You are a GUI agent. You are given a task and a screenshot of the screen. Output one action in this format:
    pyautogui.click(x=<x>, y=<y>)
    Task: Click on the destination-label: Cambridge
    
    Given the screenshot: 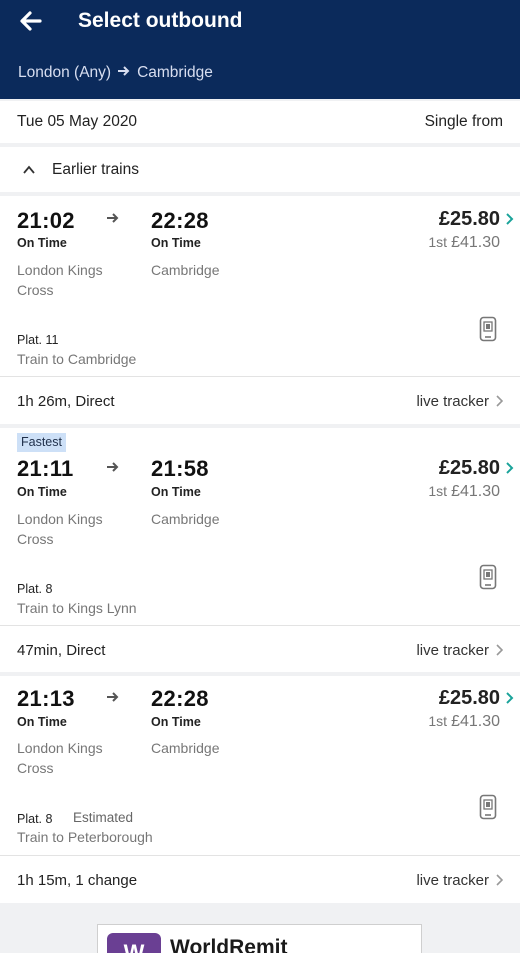 What is the action you would take?
    pyautogui.click(x=175, y=72)
    